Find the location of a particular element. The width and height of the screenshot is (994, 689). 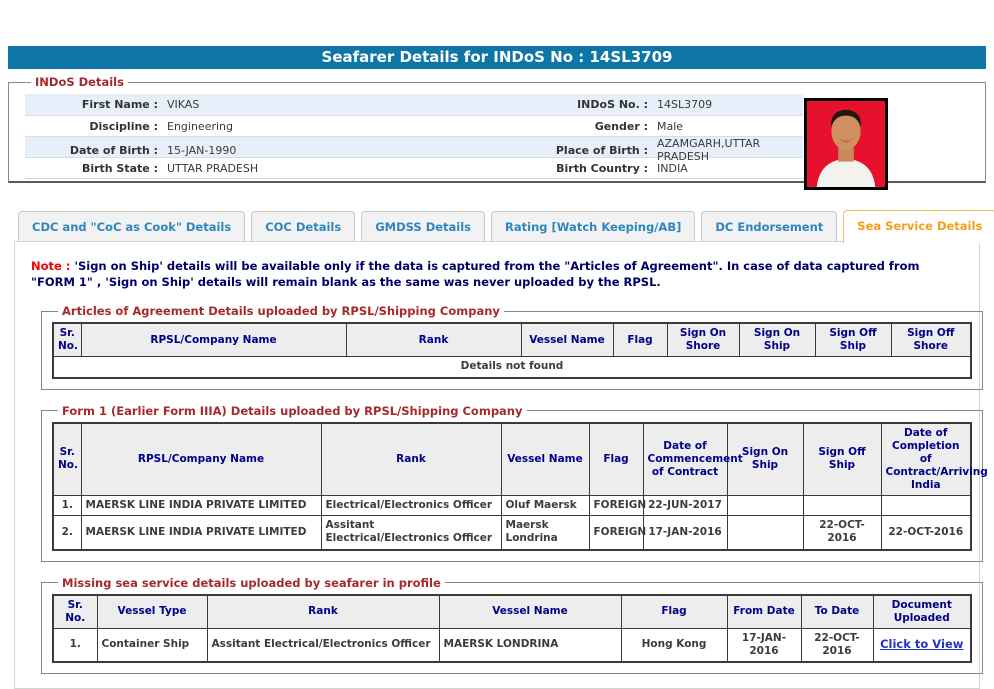

date-of-birth-label: Date of Birth : is located at coordinates (113, 150).